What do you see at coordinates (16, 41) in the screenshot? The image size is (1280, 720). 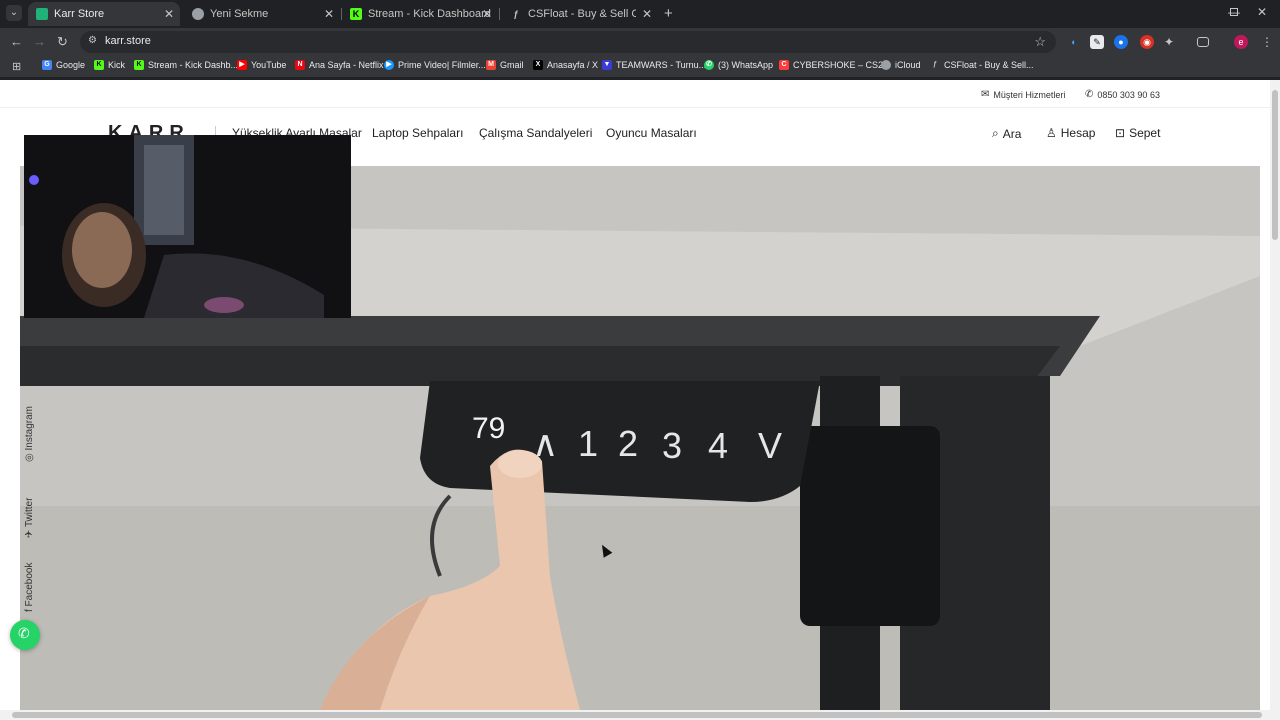 I see `back-icon: ←` at bounding box center [16, 41].